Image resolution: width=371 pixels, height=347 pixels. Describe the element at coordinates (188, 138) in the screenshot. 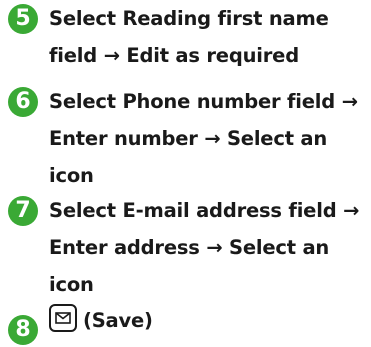

I see `step-text-line: Enter number → Select an` at that location.